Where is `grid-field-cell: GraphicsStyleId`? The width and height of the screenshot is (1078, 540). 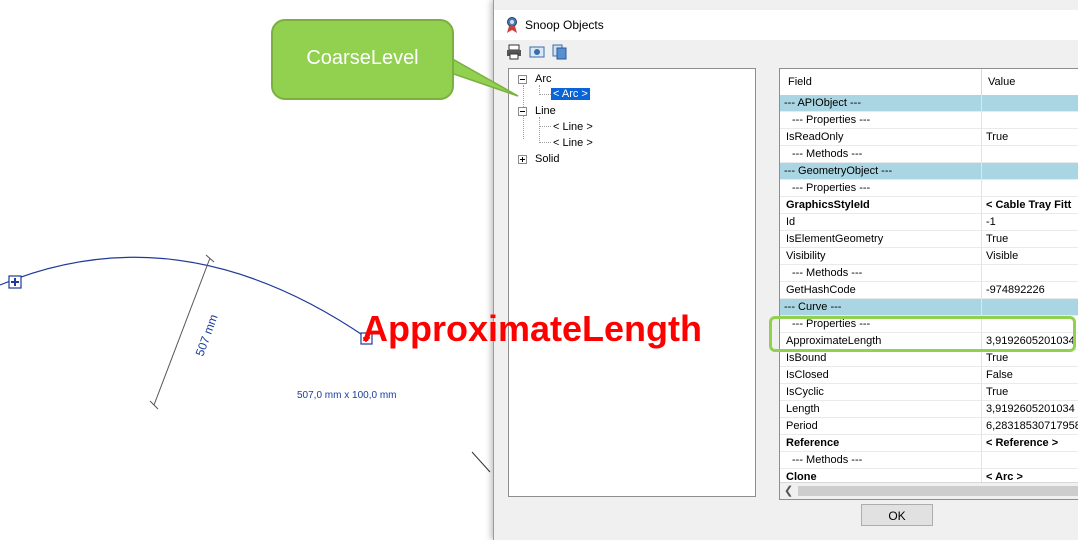 grid-field-cell: GraphicsStyleId is located at coordinates (828, 205).